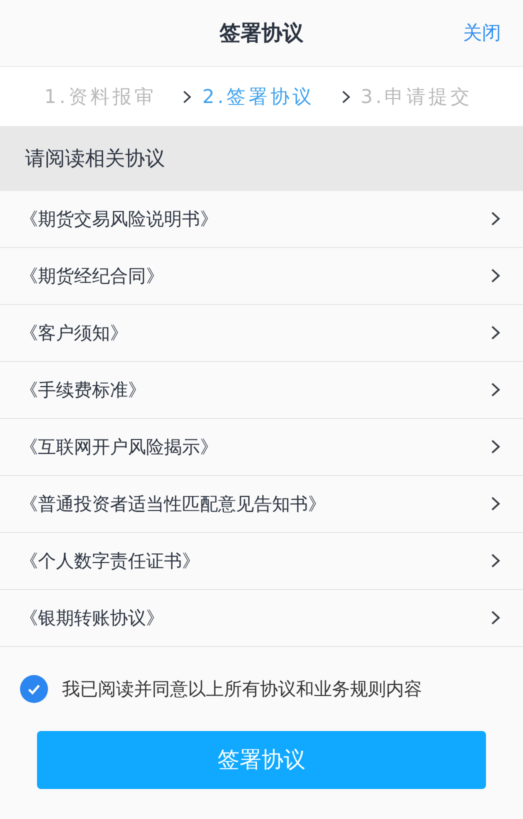 The image size is (523, 819). What do you see at coordinates (262, 33) in the screenshot?
I see `page-title: 签署协议` at bounding box center [262, 33].